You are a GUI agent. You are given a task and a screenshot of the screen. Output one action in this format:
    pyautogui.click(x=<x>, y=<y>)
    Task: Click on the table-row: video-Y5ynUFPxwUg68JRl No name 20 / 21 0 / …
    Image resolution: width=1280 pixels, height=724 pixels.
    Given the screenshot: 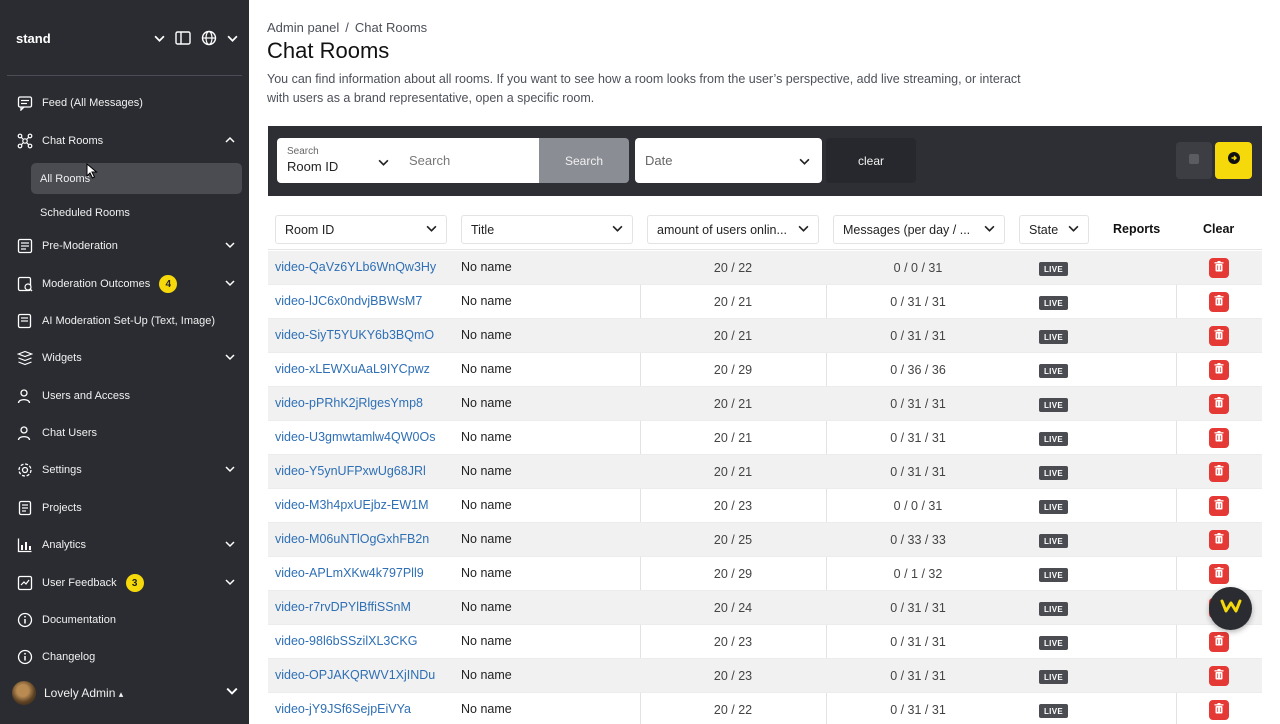 What is the action you would take?
    pyautogui.click(x=765, y=472)
    